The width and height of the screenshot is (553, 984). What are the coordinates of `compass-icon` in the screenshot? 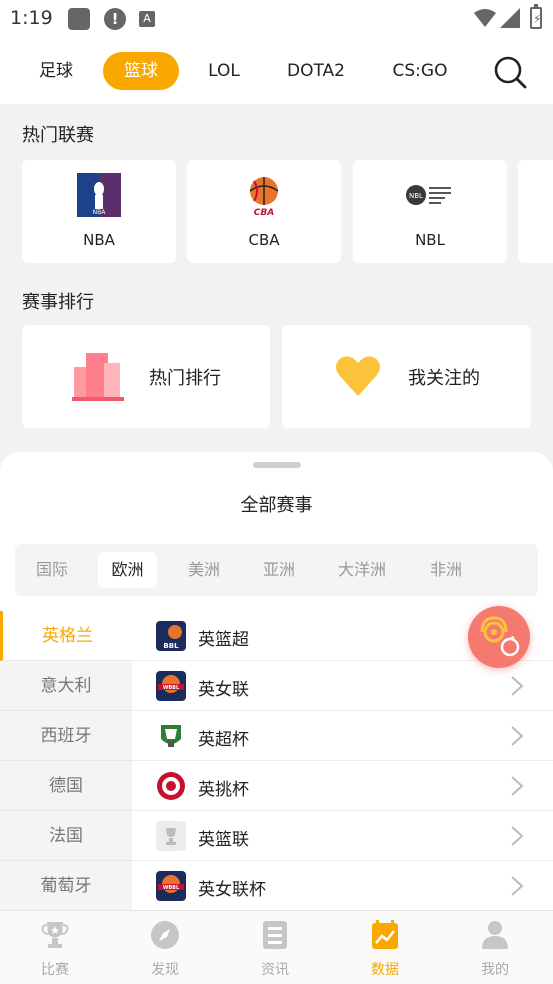 It's located at (165, 935).